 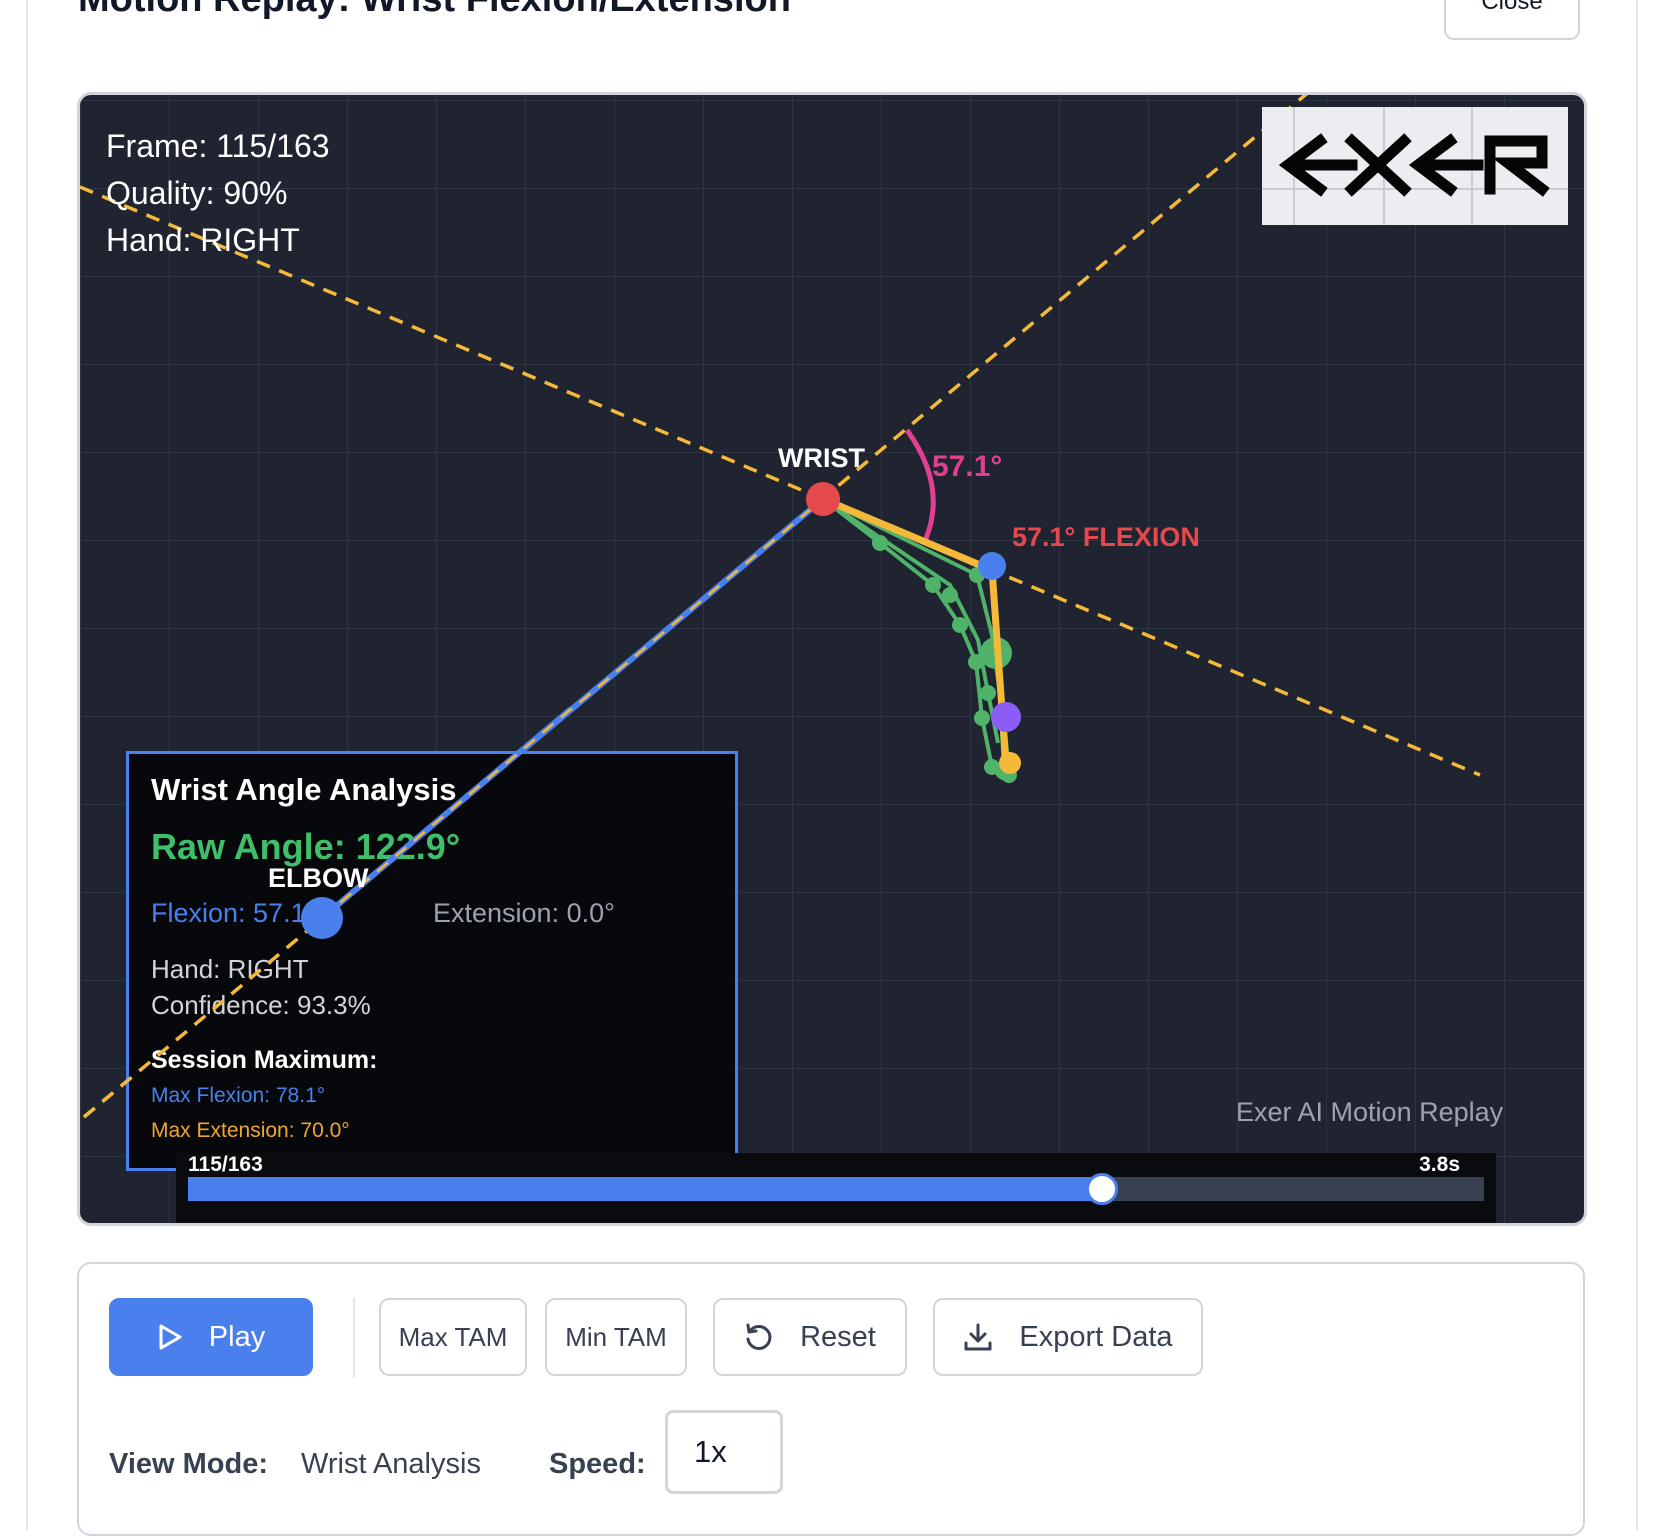 What do you see at coordinates (821, 458) in the screenshot?
I see `wrist-label: WRIST` at bounding box center [821, 458].